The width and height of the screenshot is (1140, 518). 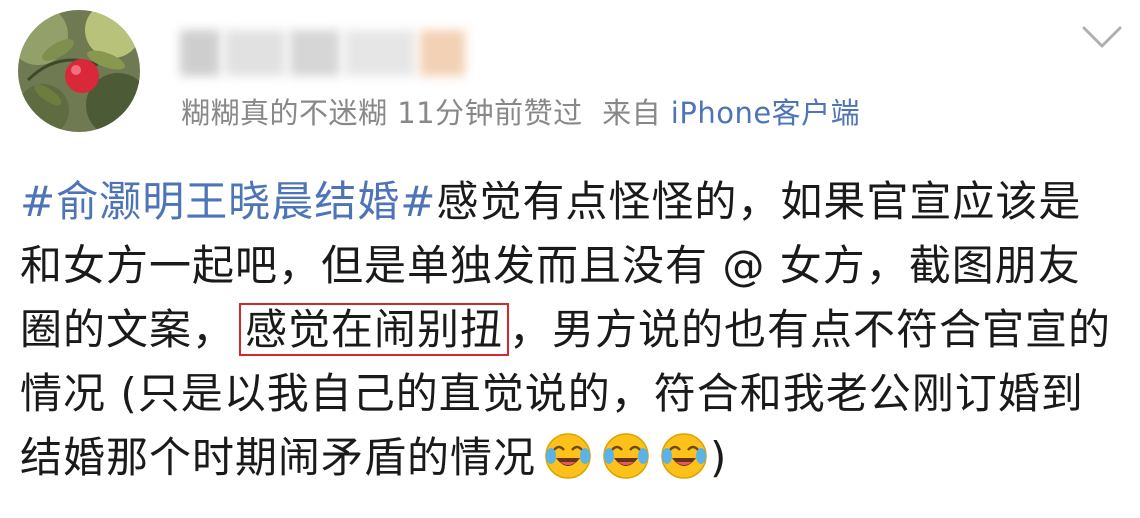 I want to click on avatar, so click(x=79, y=71).